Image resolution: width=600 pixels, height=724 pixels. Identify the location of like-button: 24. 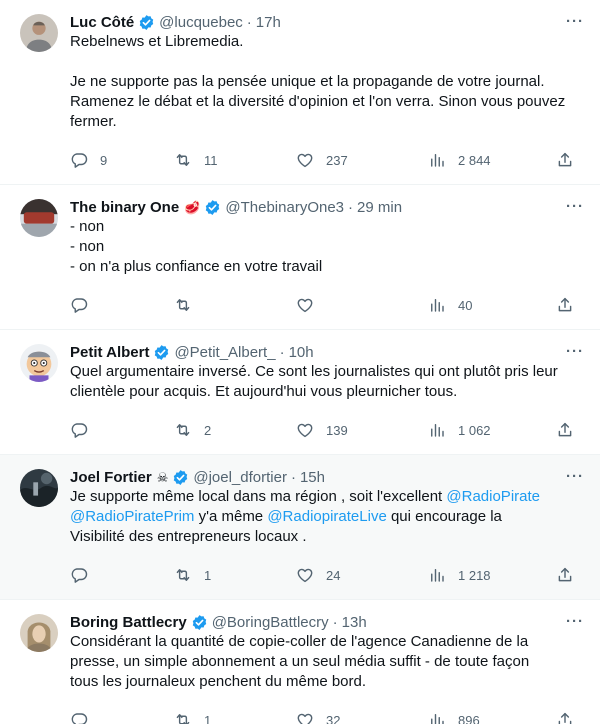
(362, 575).